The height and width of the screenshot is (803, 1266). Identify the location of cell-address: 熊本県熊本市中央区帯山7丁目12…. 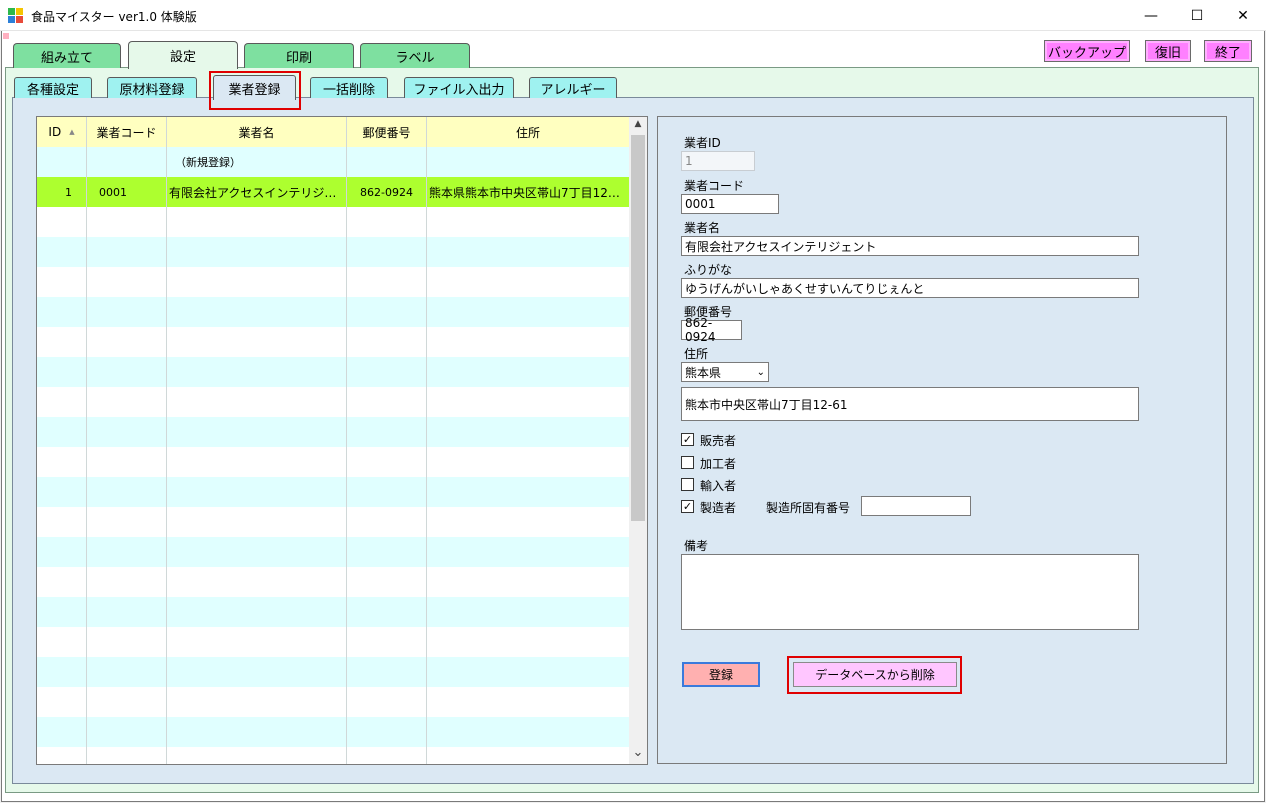
(528, 192).